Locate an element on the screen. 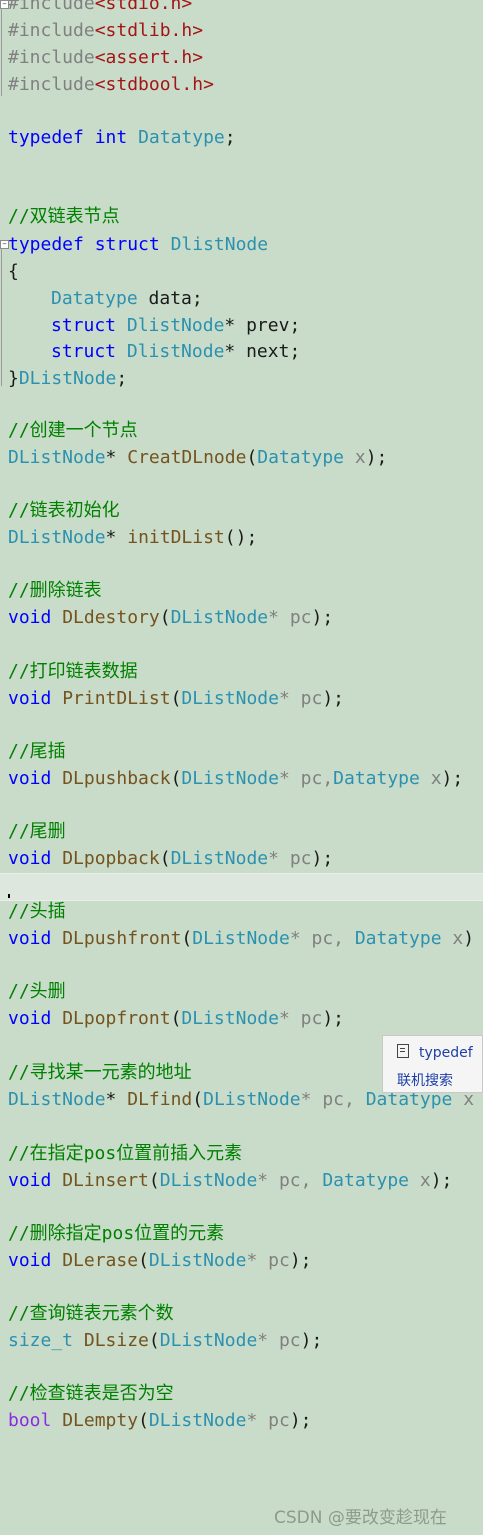  include-line: #include<assert.h> is located at coordinates (106, 57).